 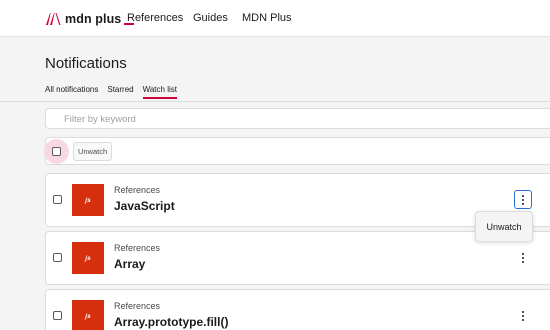 What do you see at coordinates (275, 101) in the screenshot?
I see `tabs-divider` at bounding box center [275, 101].